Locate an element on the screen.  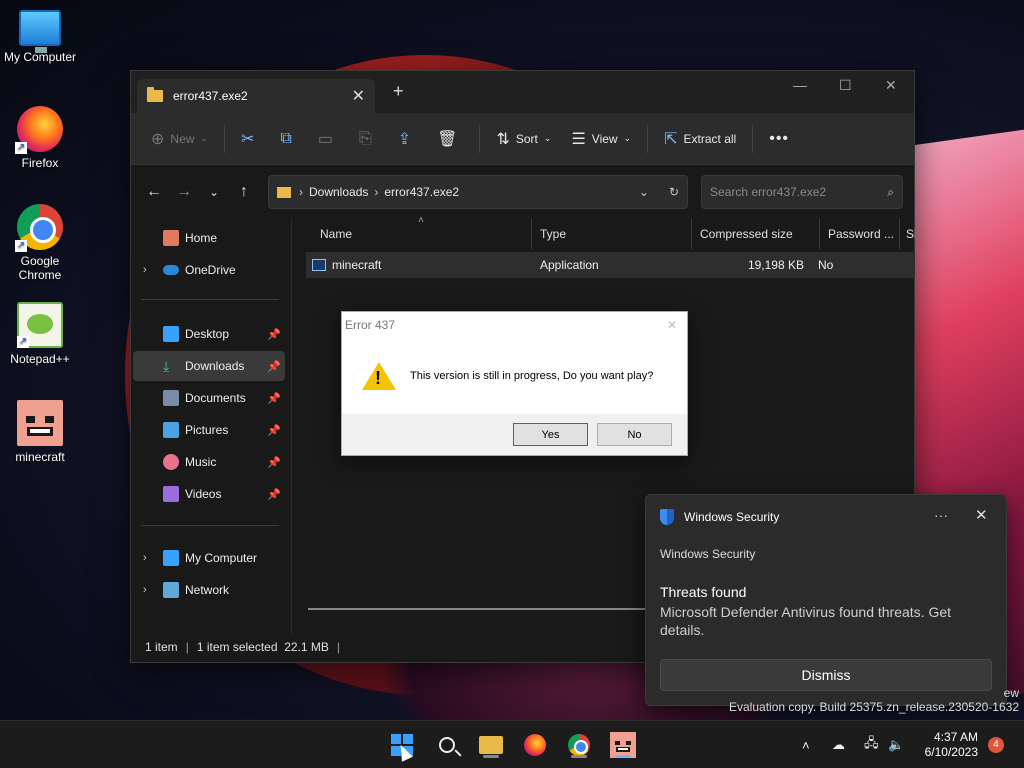
minecraft-icon is located at coordinates (40, 423).